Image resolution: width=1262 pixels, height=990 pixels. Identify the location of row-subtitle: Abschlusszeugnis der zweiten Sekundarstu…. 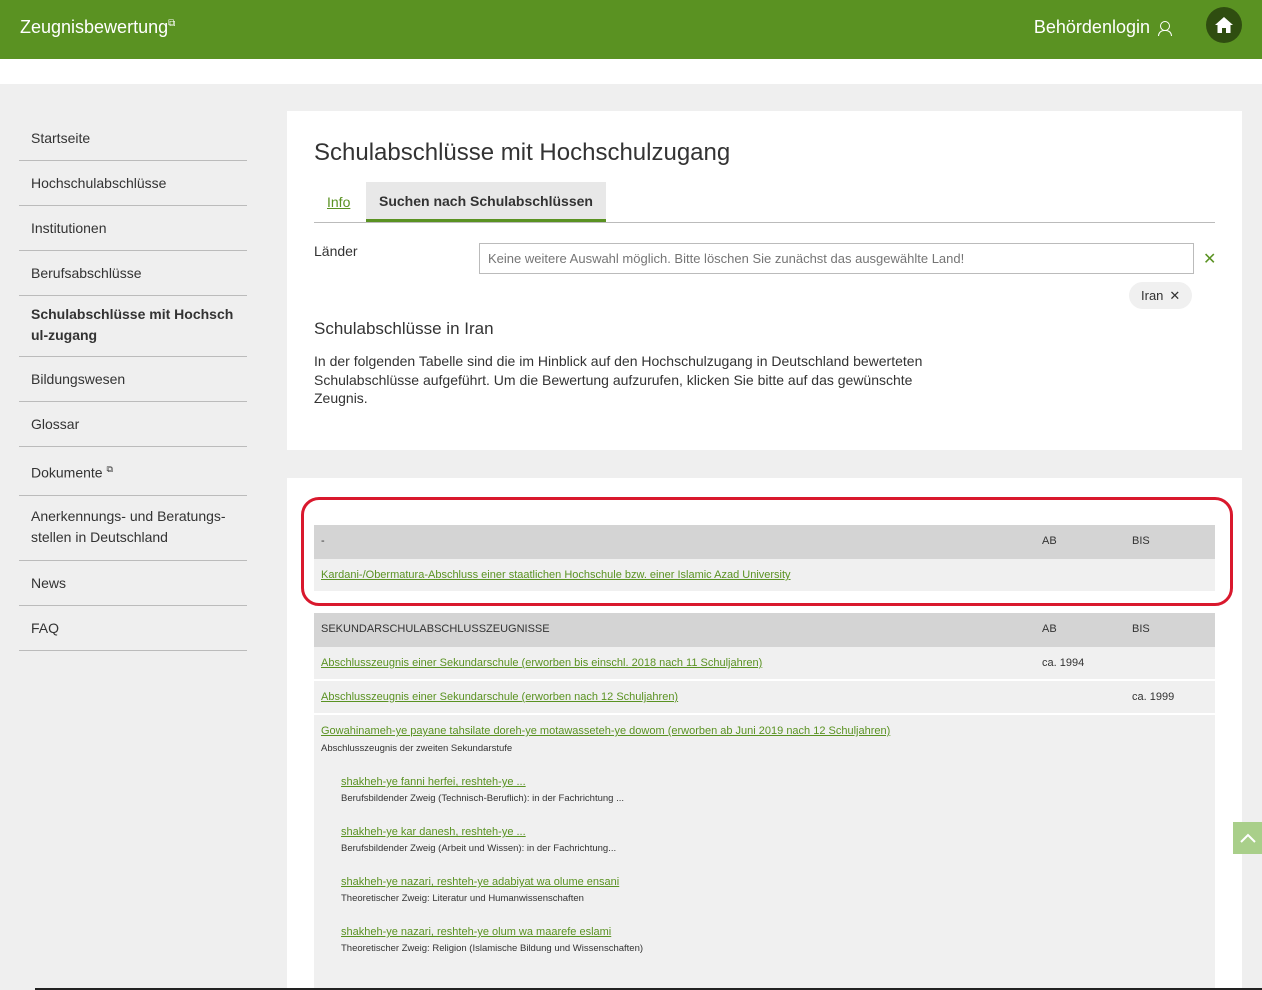
(417, 748).